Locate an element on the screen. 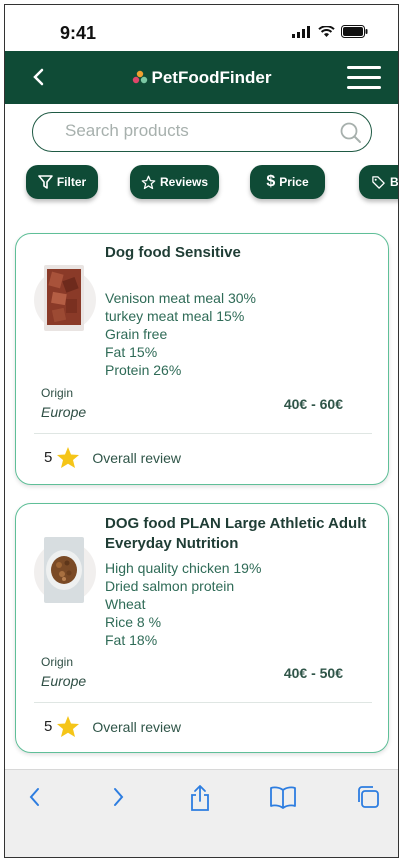 The height and width of the screenshot is (862, 403). ingredient: Dried salmon protein is located at coordinates (170, 586).